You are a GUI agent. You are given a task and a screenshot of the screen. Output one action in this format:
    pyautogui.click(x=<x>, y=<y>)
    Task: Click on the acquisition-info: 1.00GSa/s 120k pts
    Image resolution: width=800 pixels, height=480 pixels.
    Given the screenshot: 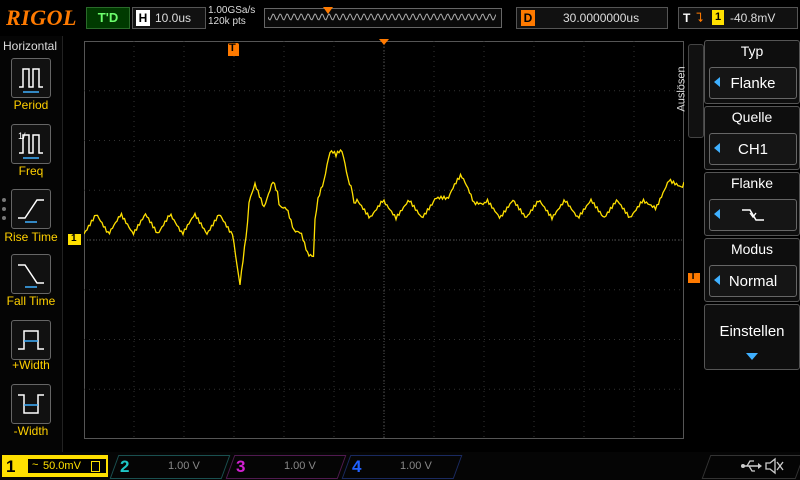 What is the action you would take?
    pyautogui.click(x=231, y=16)
    